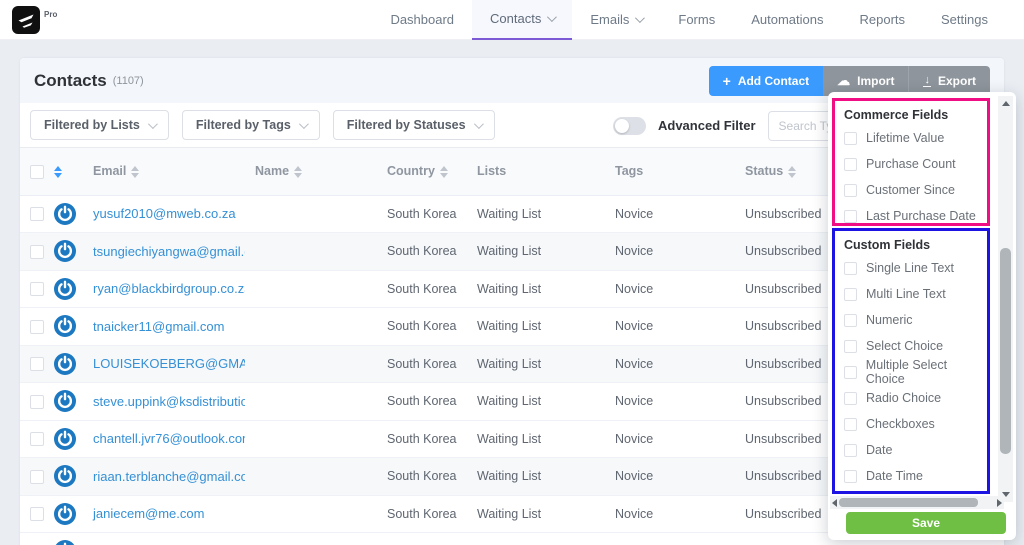 This screenshot has width=1024, height=545. Describe the element at coordinates (58, 171) in the screenshot. I see `sort-avatar-icon` at that location.